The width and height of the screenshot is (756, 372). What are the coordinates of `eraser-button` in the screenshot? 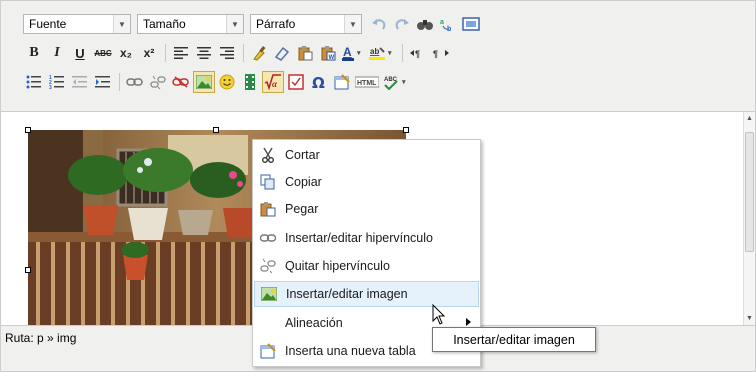 It's located at (282, 53).